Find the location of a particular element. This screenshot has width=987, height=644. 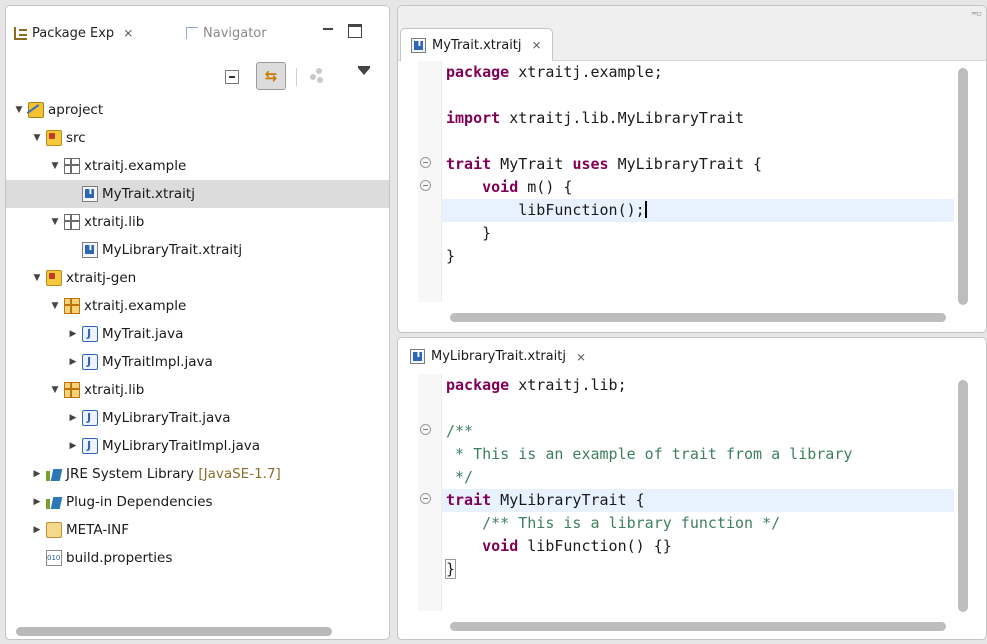

navigator-icon is located at coordinates (192, 33).